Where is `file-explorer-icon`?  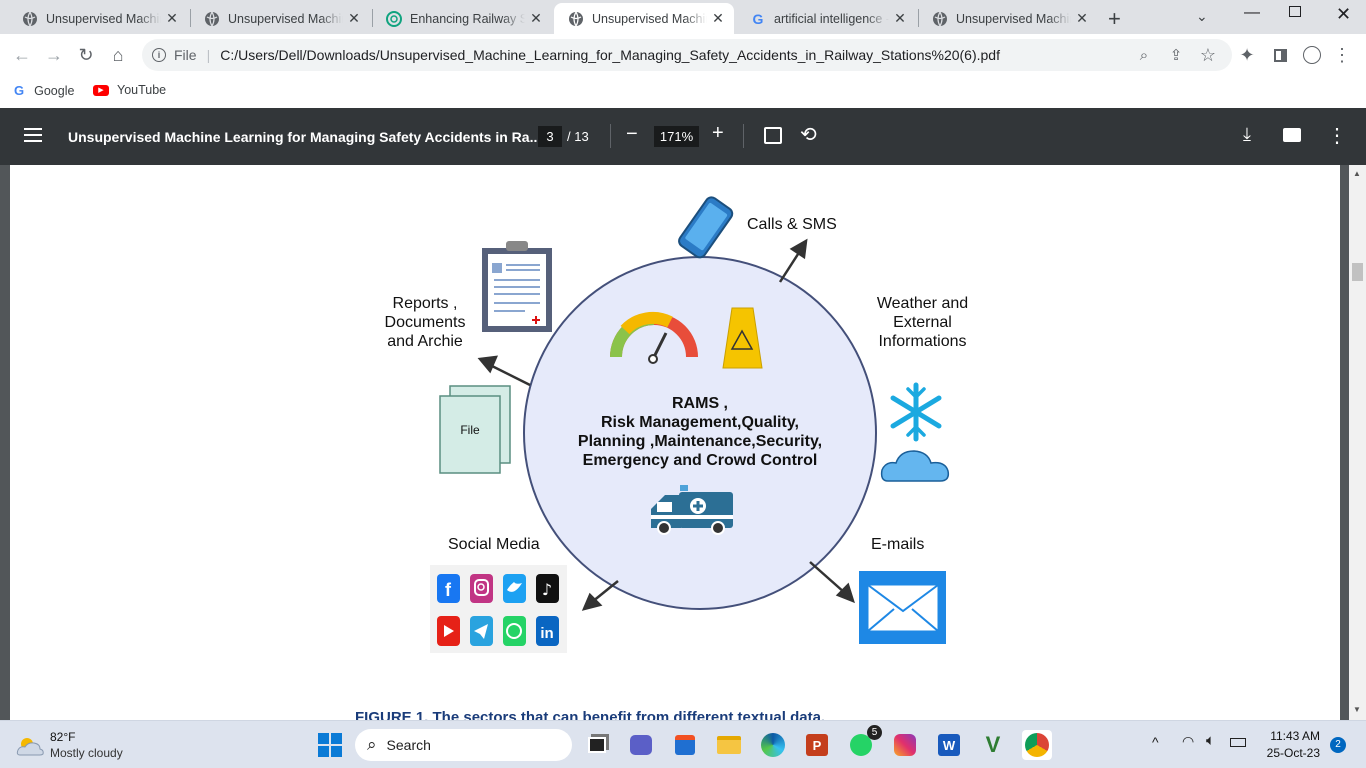 file-explorer-icon is located at coordinates (729, 745).